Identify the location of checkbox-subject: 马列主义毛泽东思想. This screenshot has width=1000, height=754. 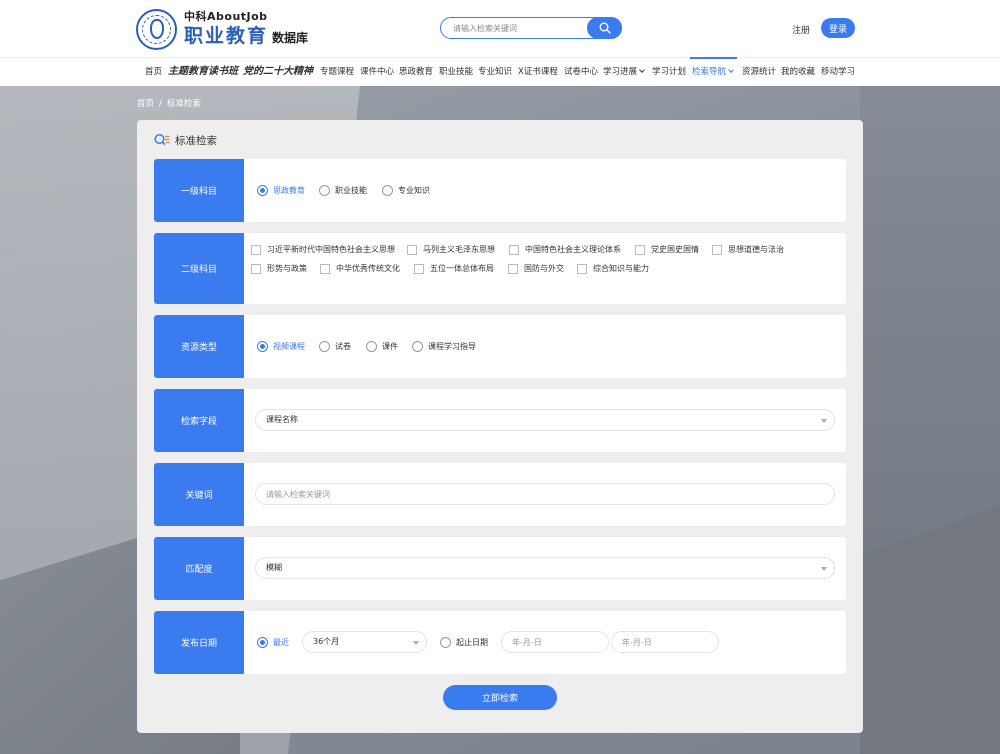
(451, 249).